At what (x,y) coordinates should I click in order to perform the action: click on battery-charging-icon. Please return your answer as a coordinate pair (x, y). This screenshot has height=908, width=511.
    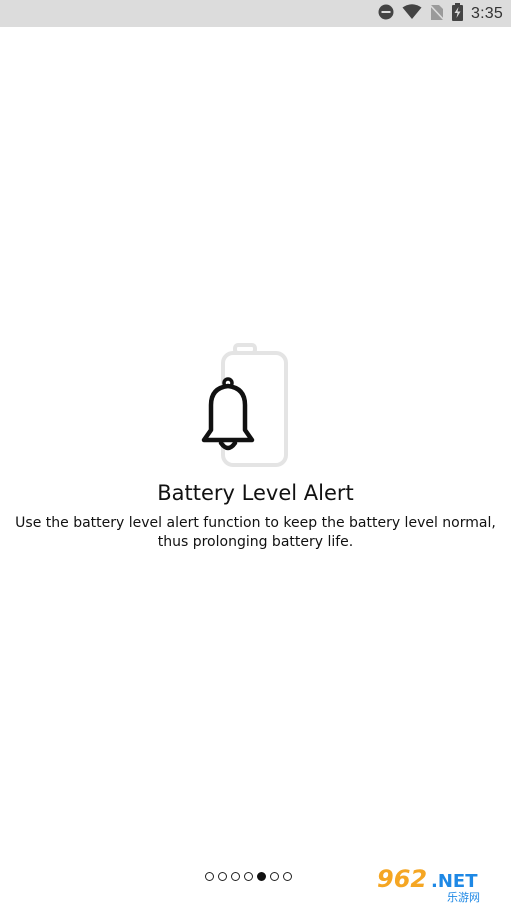
    Looking at the image, I should click on (458, 14).